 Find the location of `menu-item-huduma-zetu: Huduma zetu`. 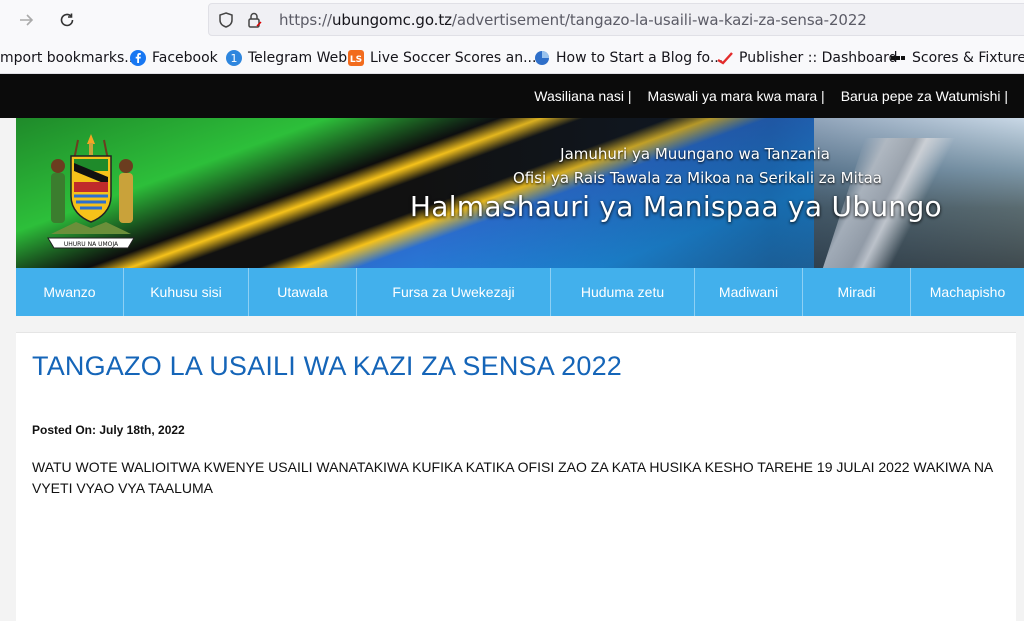

menu-item-huduma-zetu: Huduma zetu is located at coordinates (623, 292).